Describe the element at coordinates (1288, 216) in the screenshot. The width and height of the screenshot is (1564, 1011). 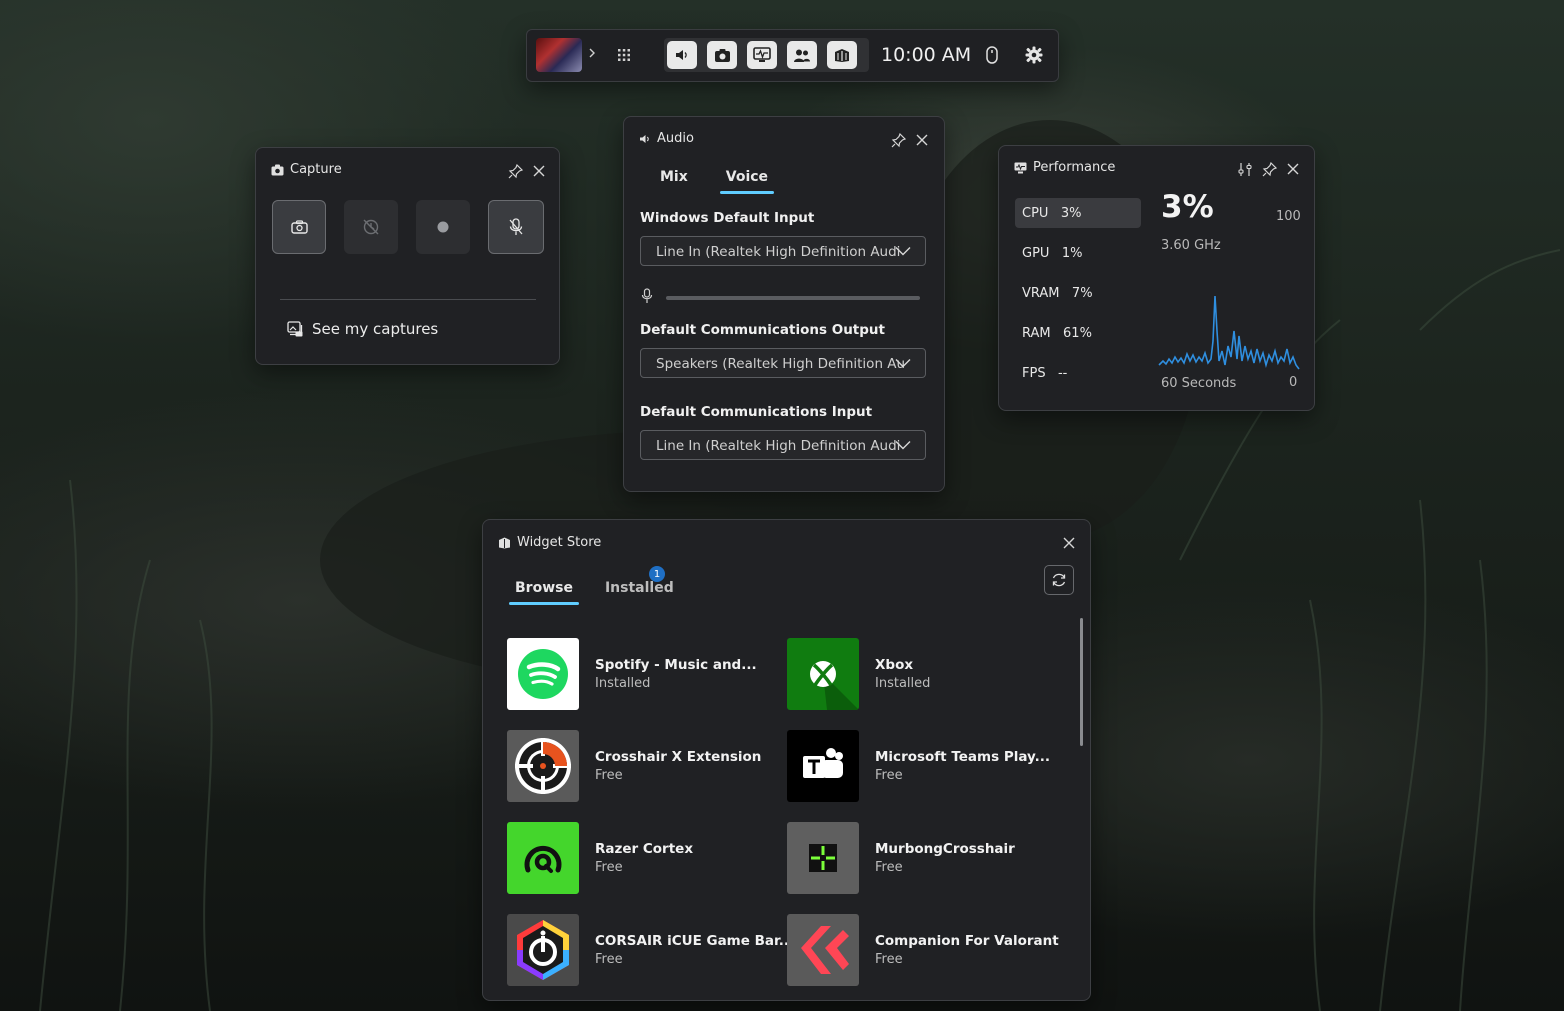
I see `graph-max-label: 100` at that location.